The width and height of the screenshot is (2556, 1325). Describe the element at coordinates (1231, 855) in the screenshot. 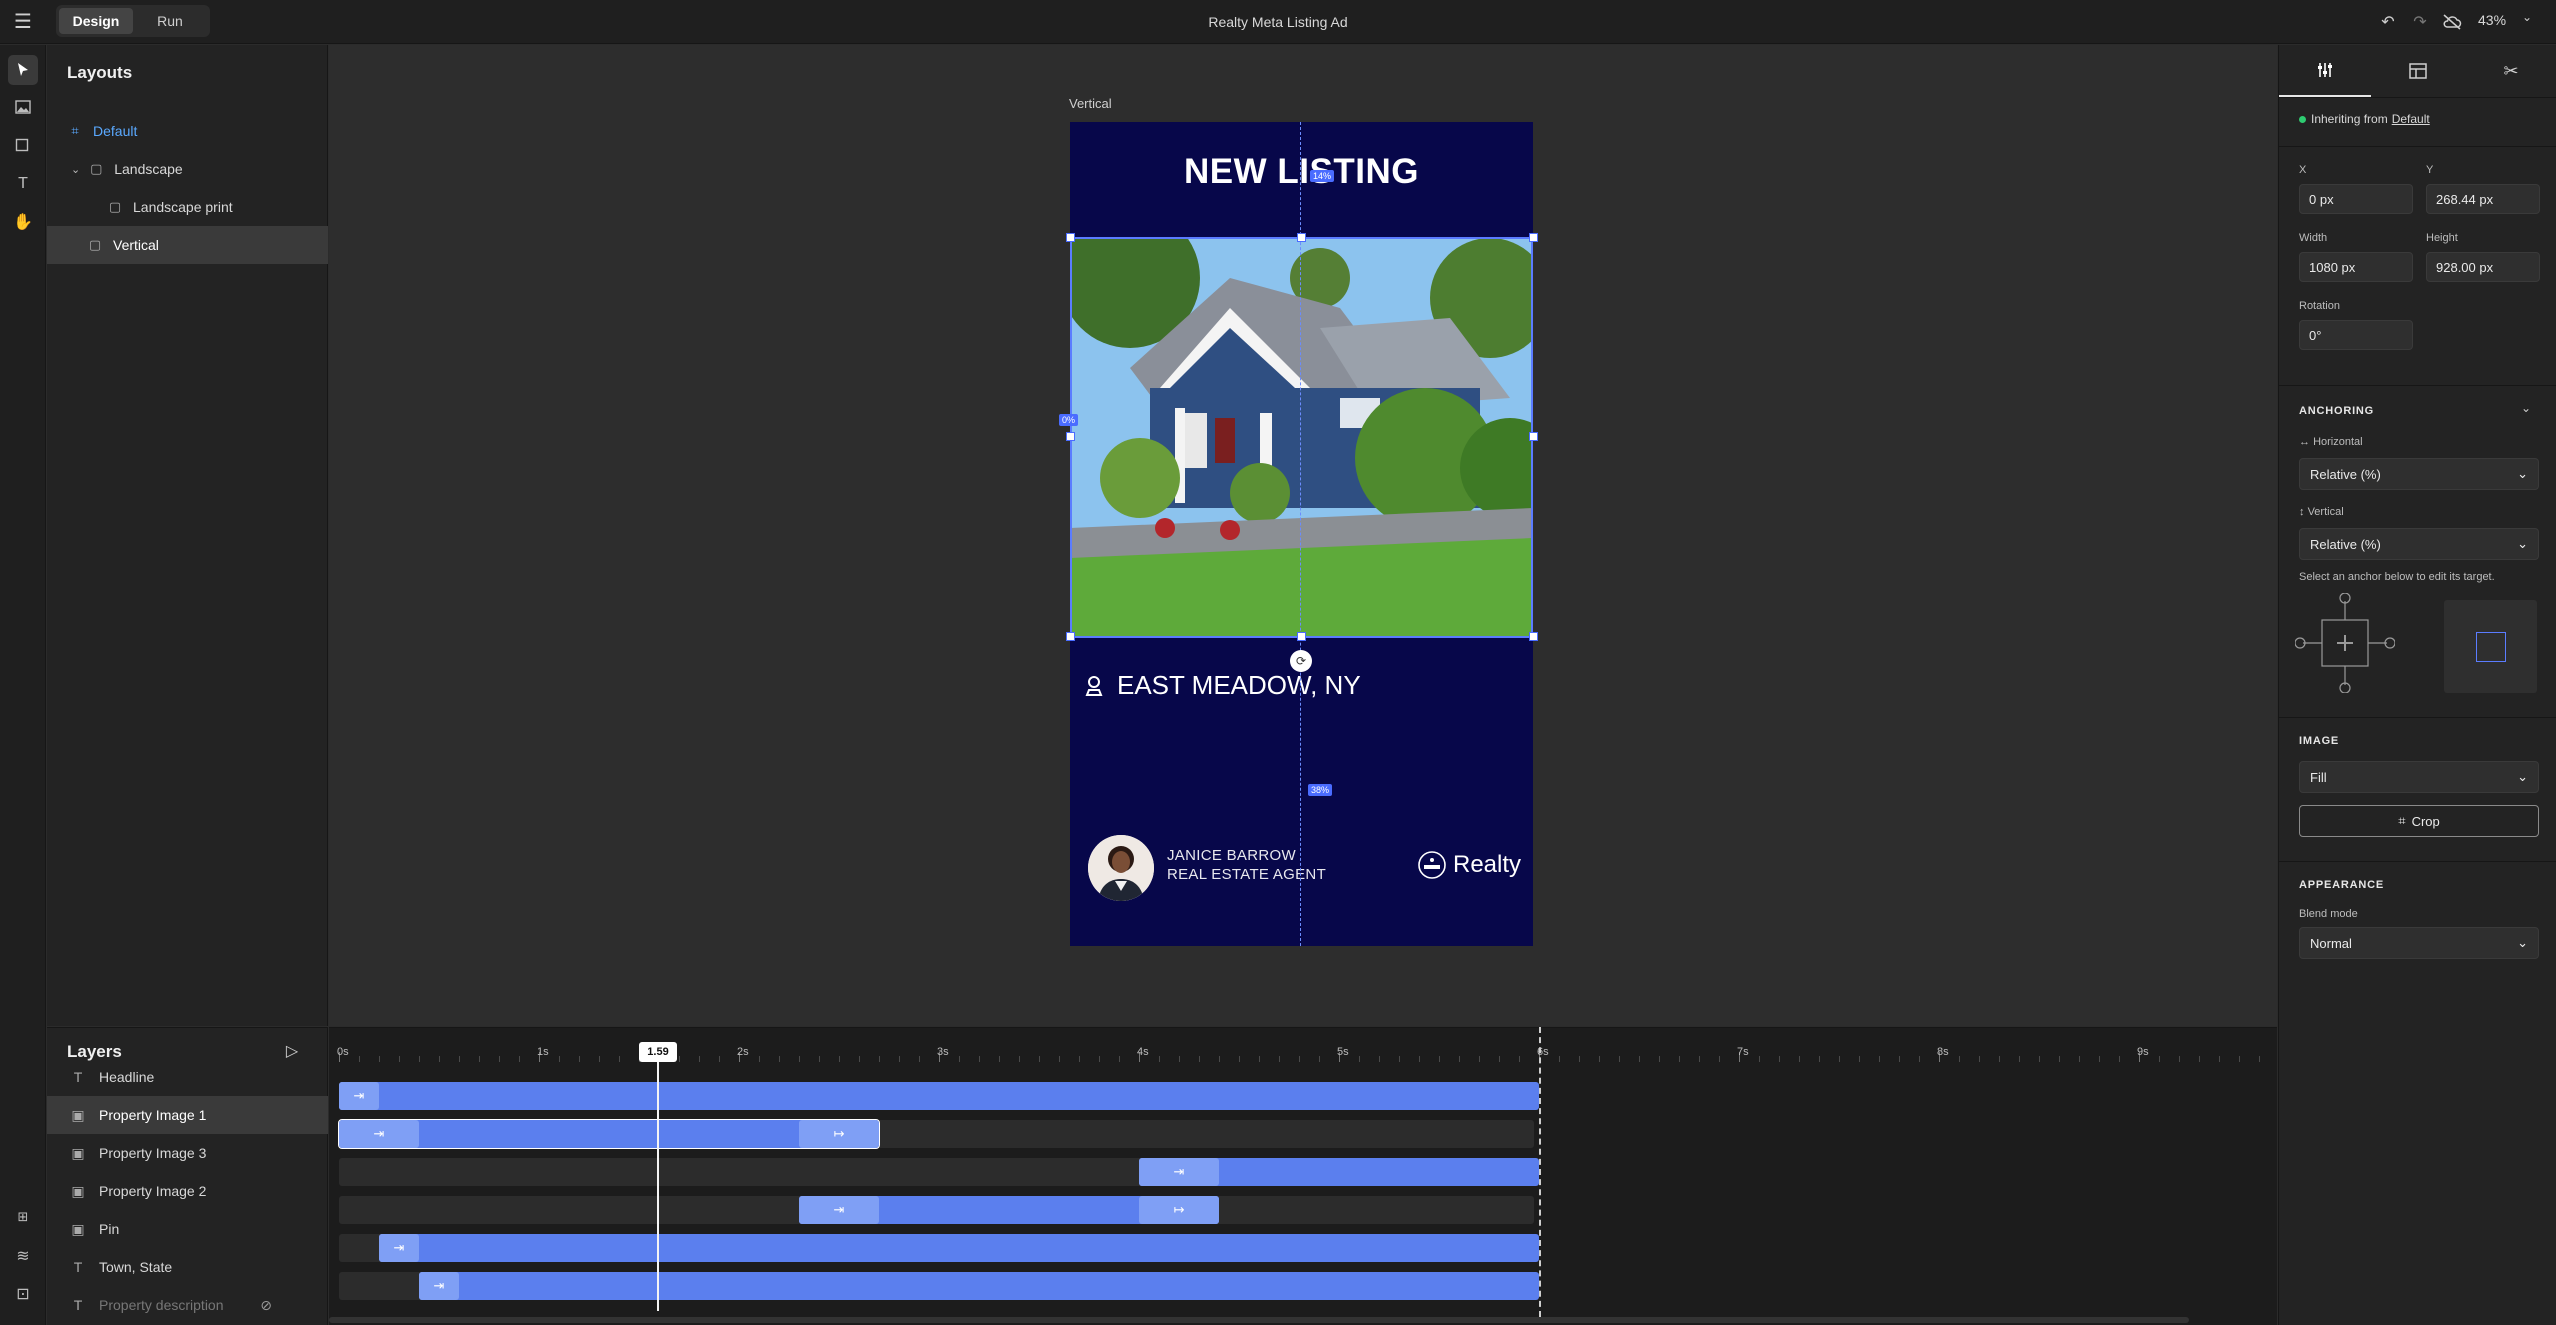

I see `agent-name: JANICE BARROW` at that location.